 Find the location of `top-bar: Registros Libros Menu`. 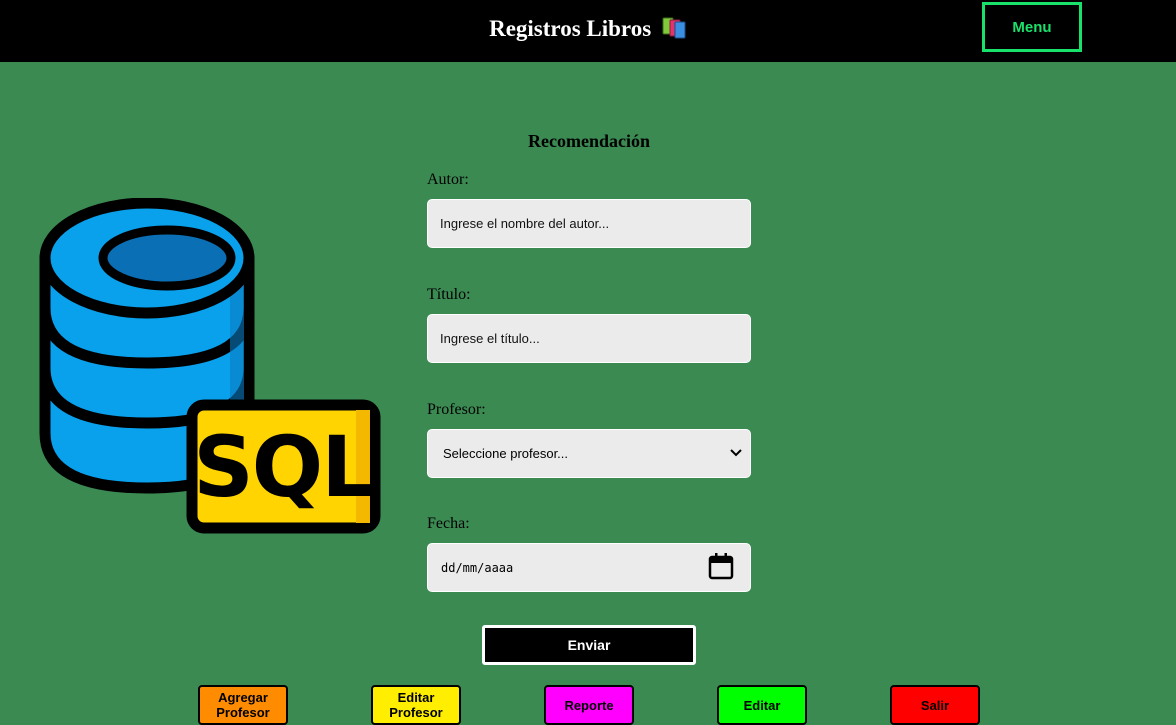

top-bar: Registros Libros Menu is located at coordinates (588, 31).